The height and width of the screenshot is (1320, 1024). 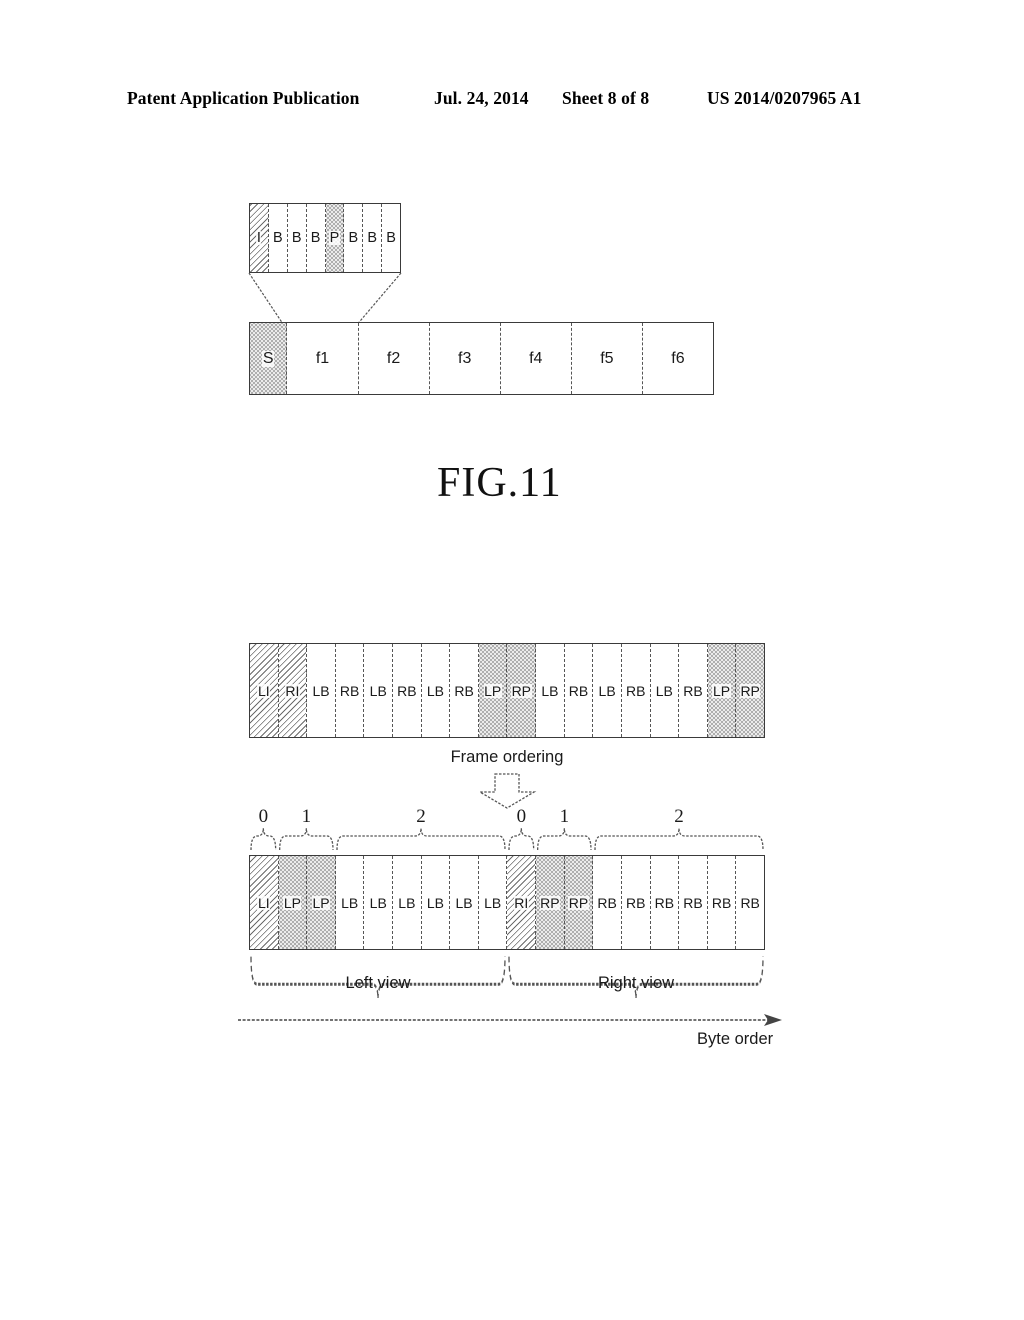 I want to click on fig12-top-brace-number-4: 1, so click(x=564, y=816).